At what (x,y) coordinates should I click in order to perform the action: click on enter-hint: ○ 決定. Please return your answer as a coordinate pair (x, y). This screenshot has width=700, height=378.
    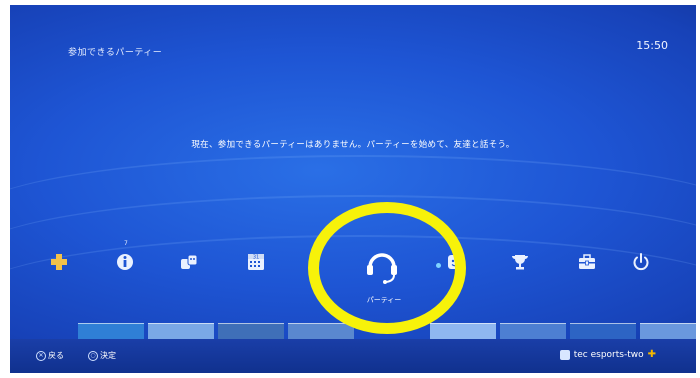
    Looking at the image, I should click on (102, 355).